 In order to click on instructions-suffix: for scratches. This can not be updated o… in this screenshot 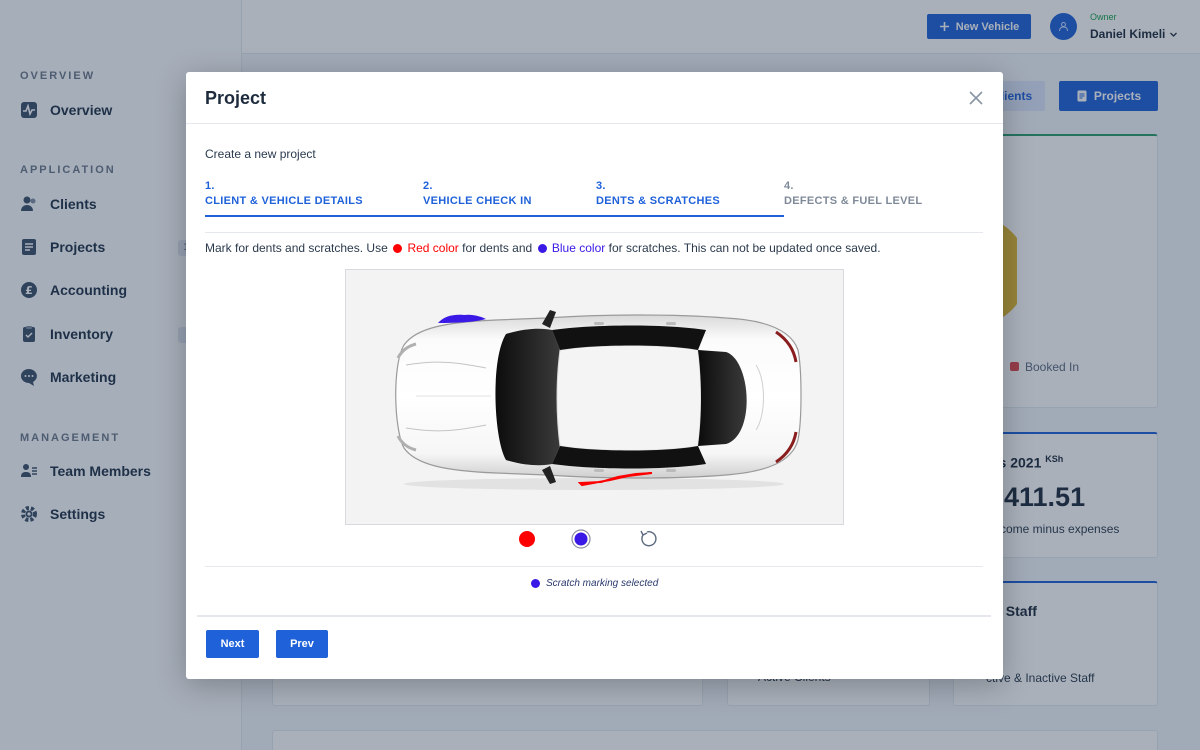, I will do `click(744, 248)`.